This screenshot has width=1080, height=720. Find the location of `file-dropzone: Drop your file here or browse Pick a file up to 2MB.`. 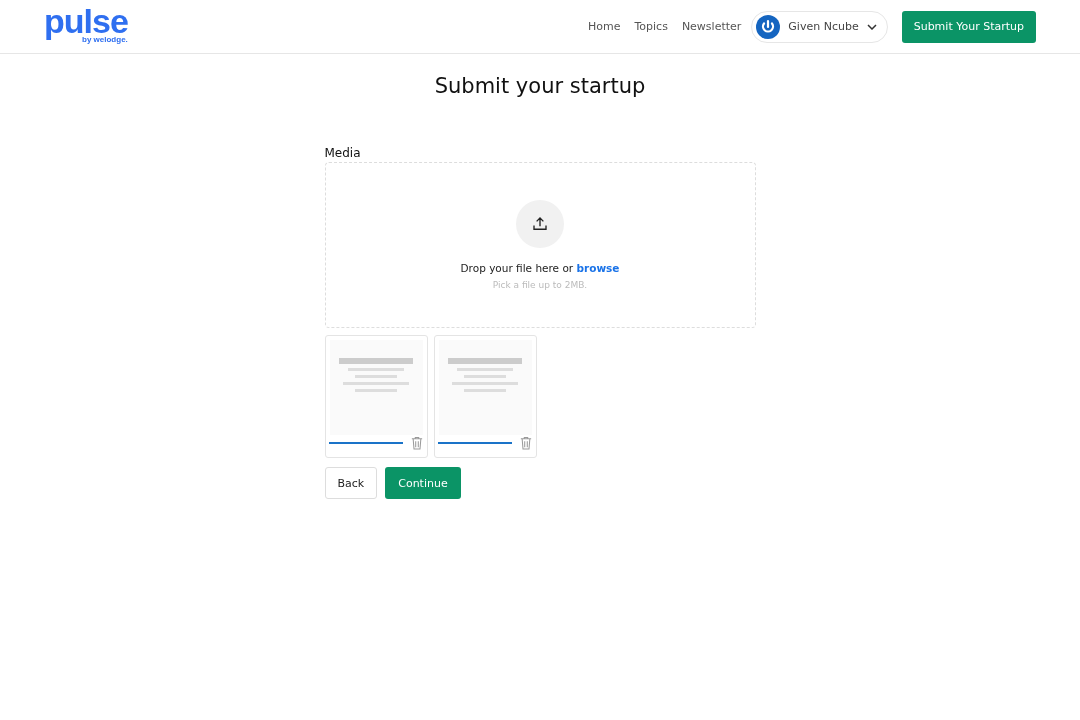

file-dropzone: Drop your file here or browse Pick a file up to 2MB. is located at coordinates (540, 245).